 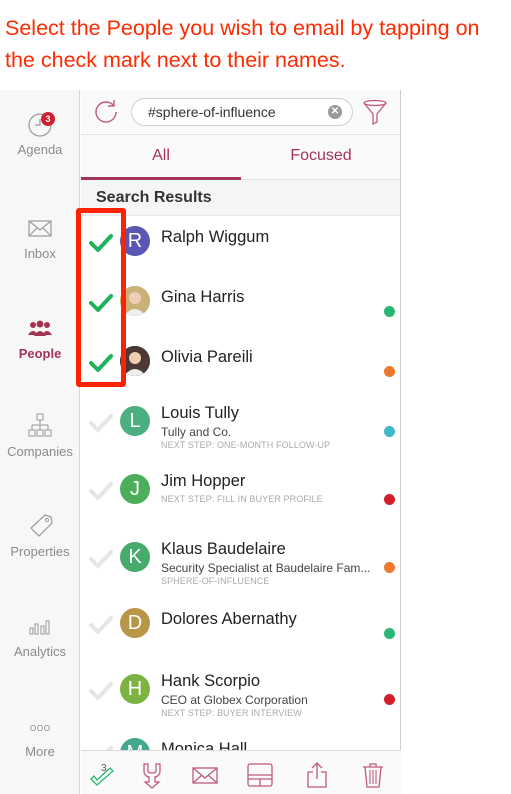 What do you see at coordinates (40, 124) in the screenshot?
I see `clock-icon: 3` at bounding box center [40, 124].